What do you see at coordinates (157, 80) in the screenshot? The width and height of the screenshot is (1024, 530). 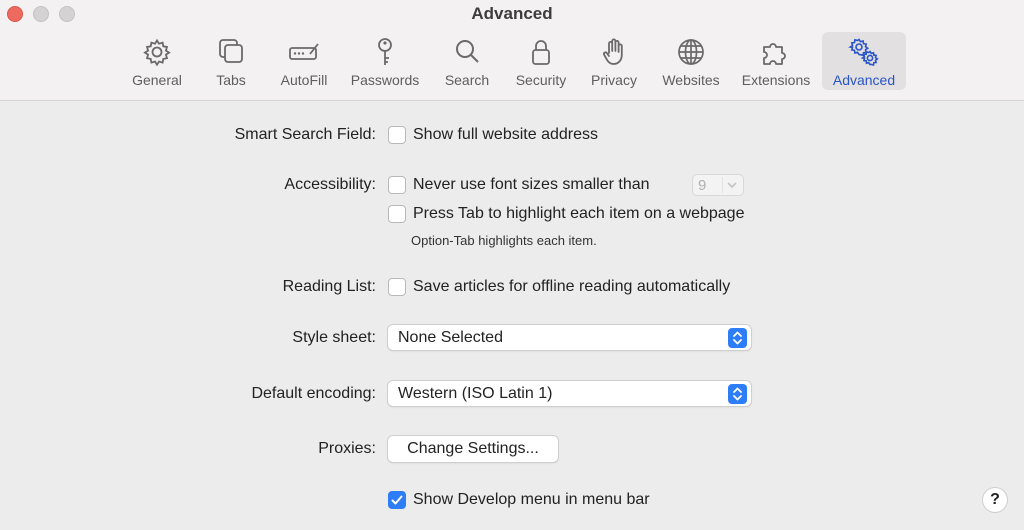 I see `tab-general-label: General` at bounding box center [157, 80].